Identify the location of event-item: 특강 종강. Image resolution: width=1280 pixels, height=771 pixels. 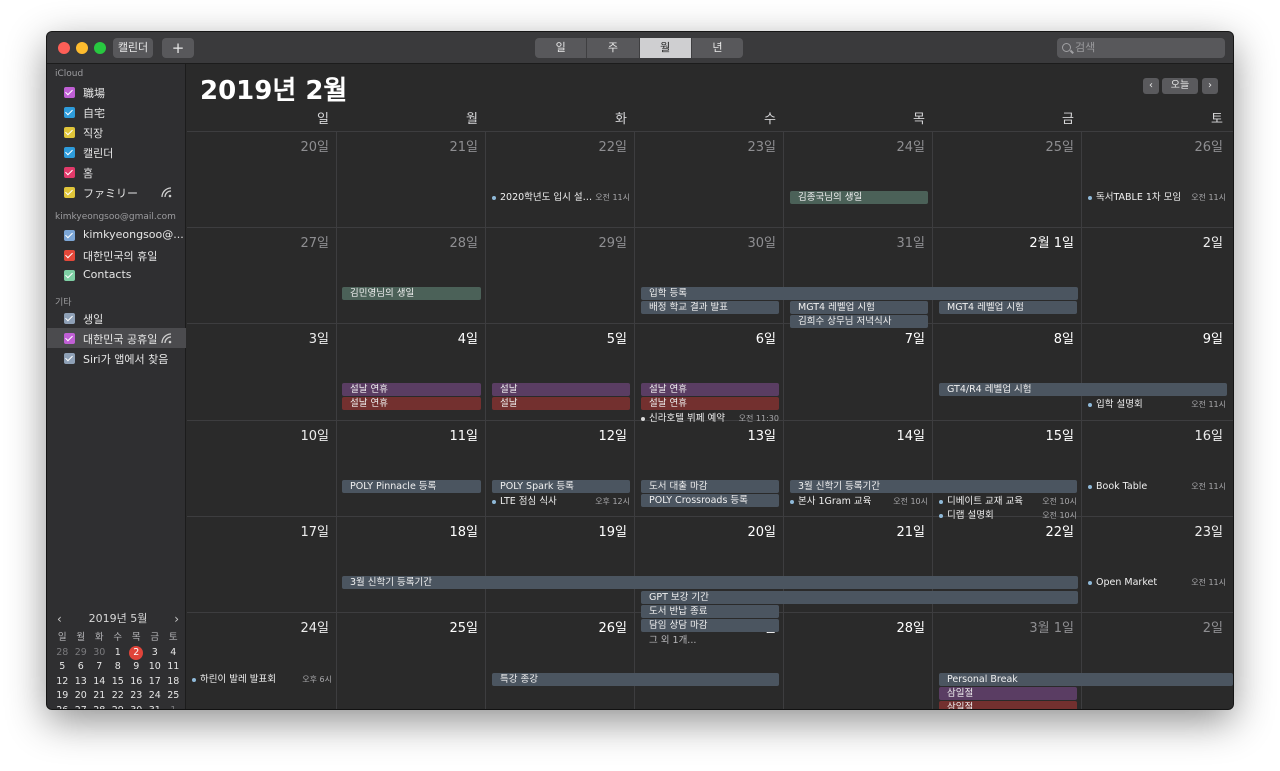
(635, 679).